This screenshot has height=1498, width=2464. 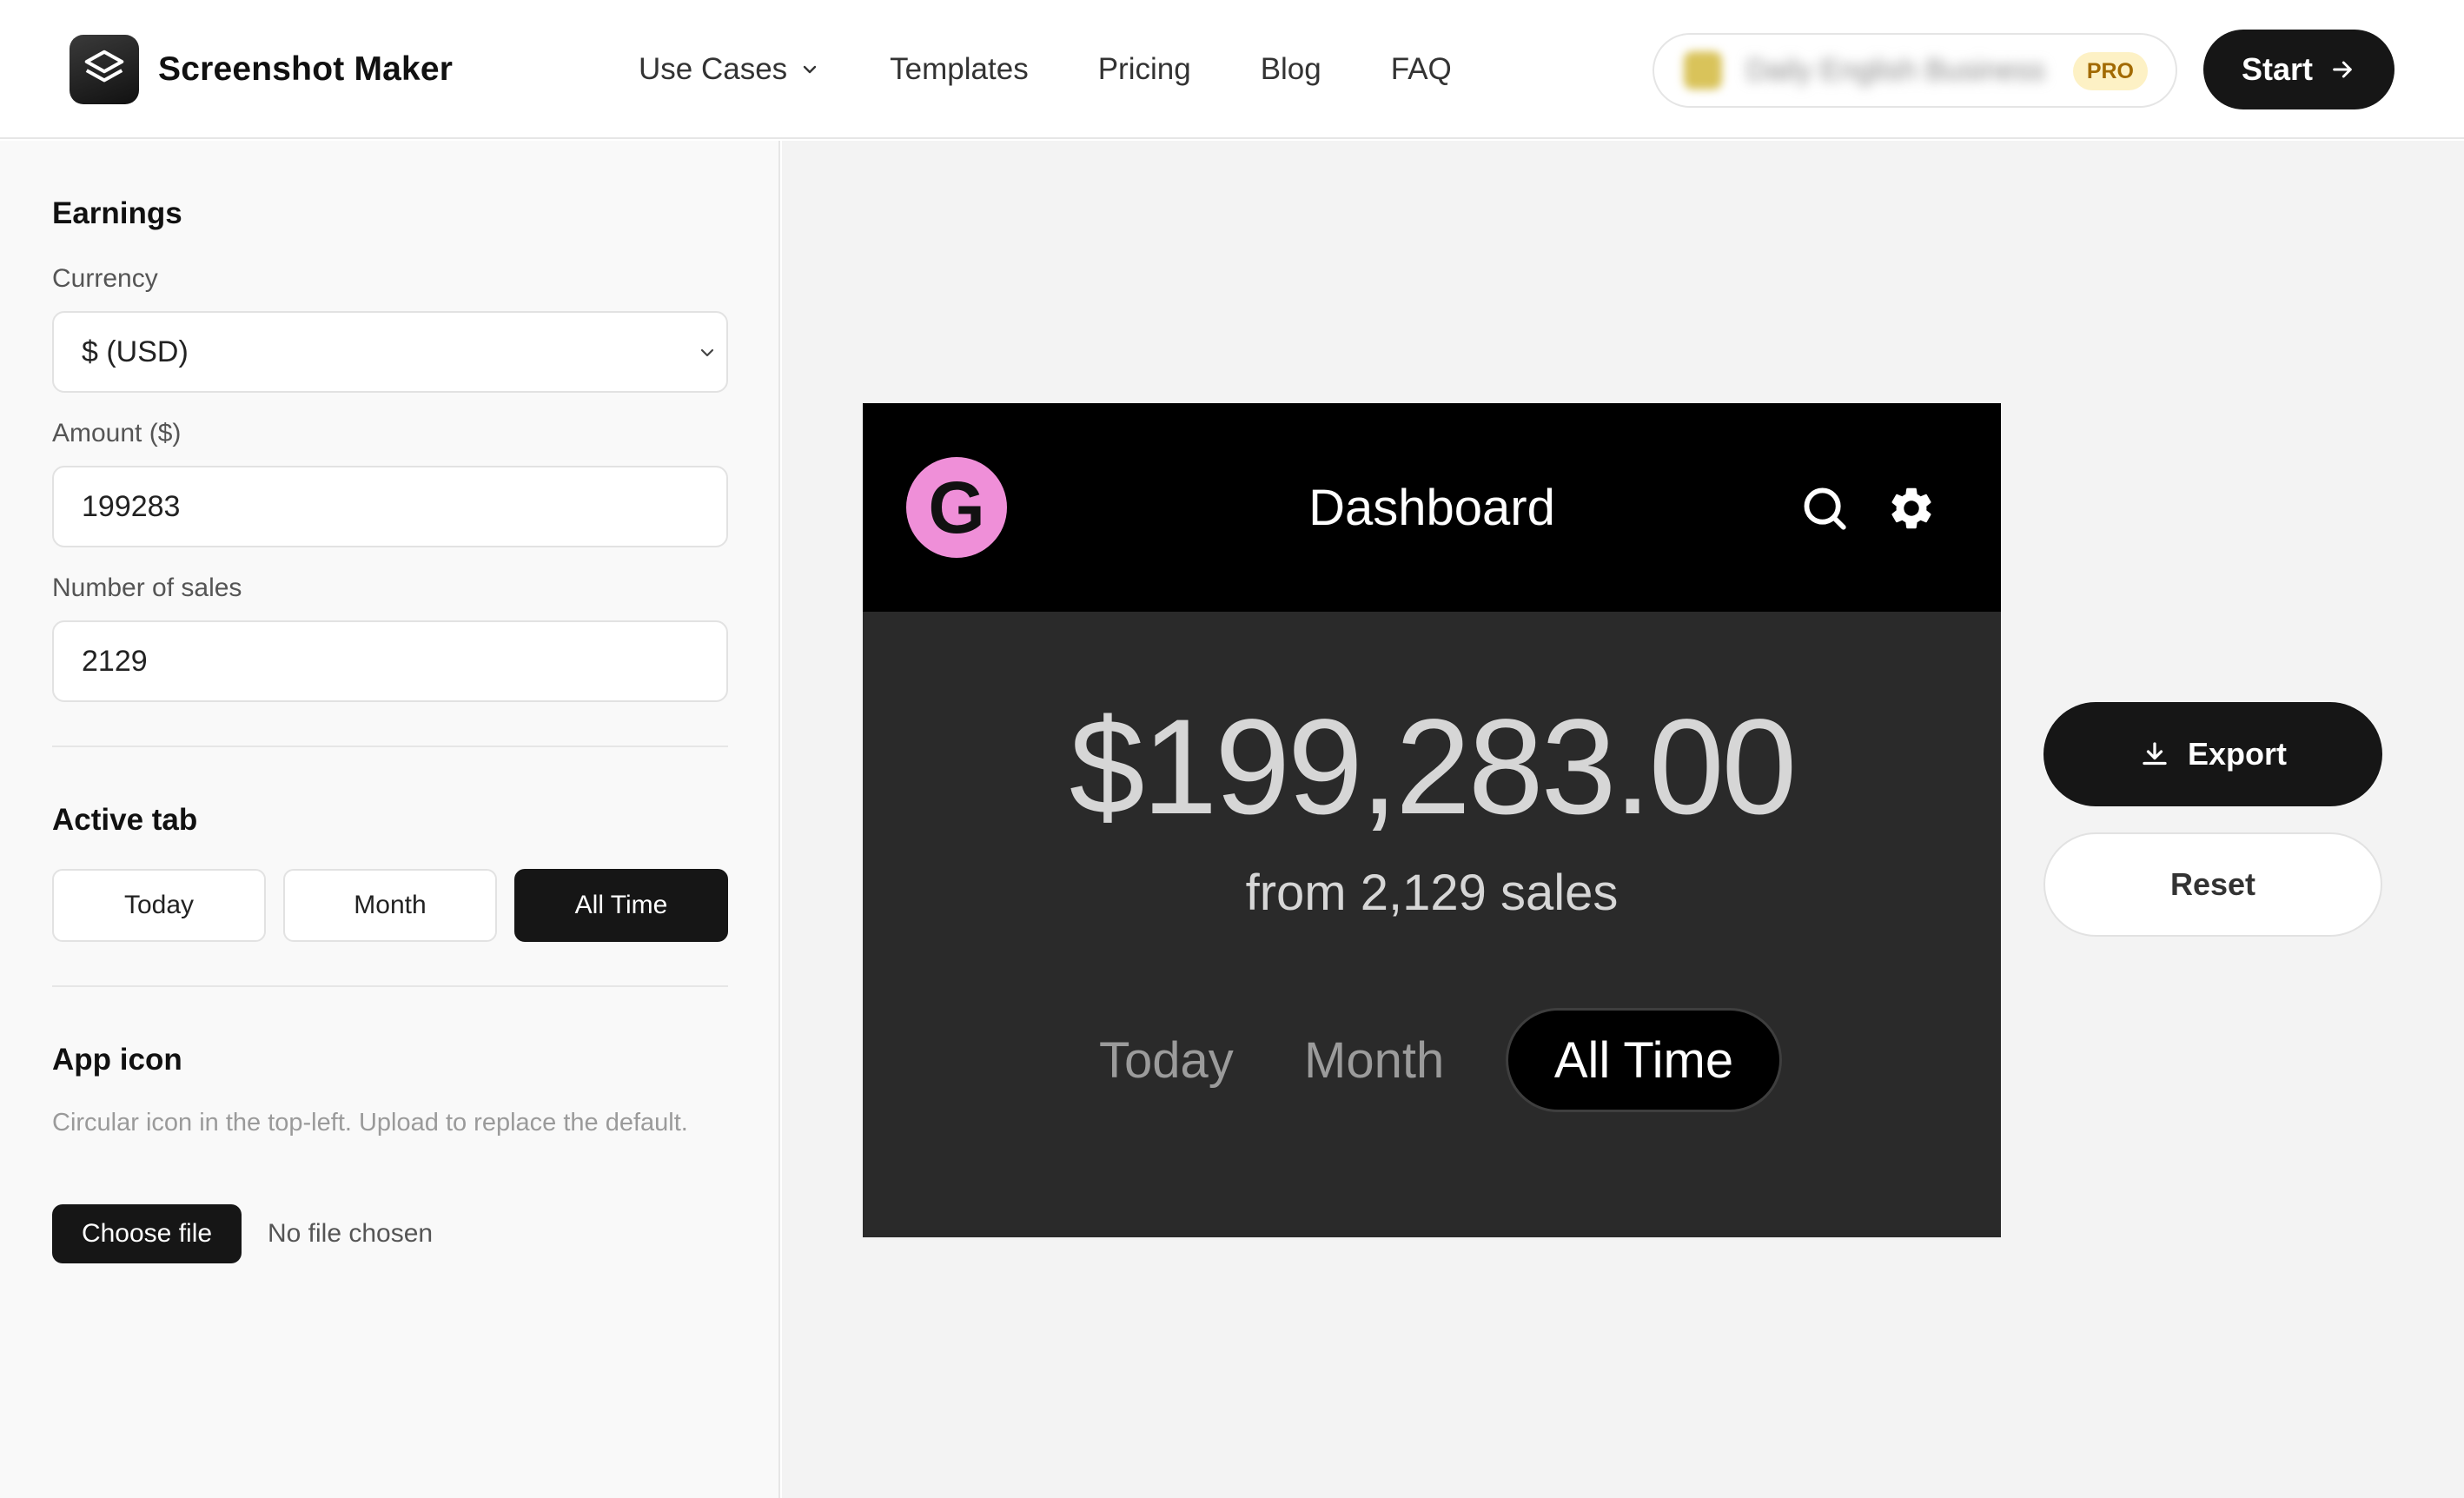 I want to click on preview-tab-month: Month, so click(x=1374, y=1060).